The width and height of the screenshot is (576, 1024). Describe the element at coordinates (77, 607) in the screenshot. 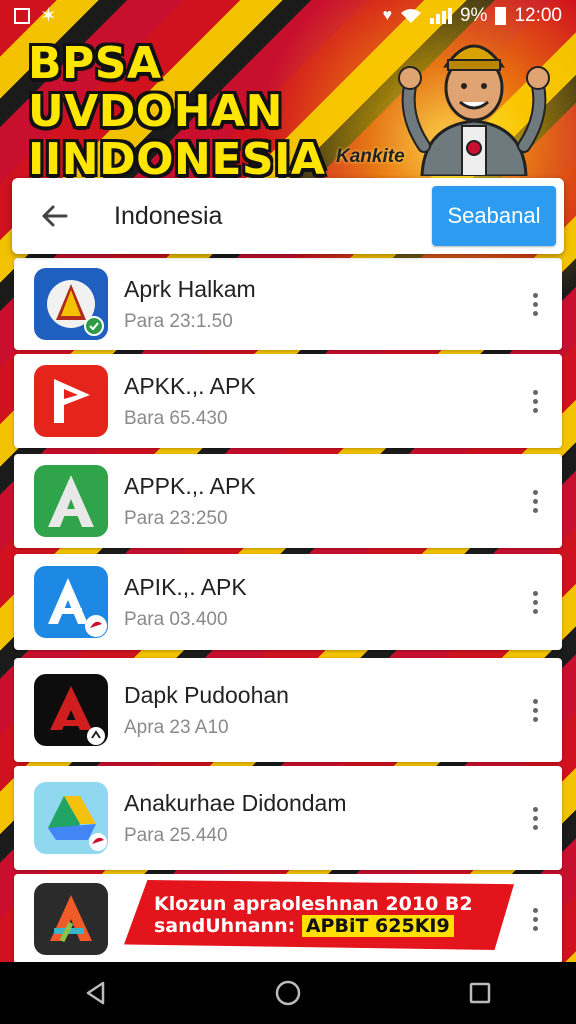

I see `app-store-a-icon` at that location.